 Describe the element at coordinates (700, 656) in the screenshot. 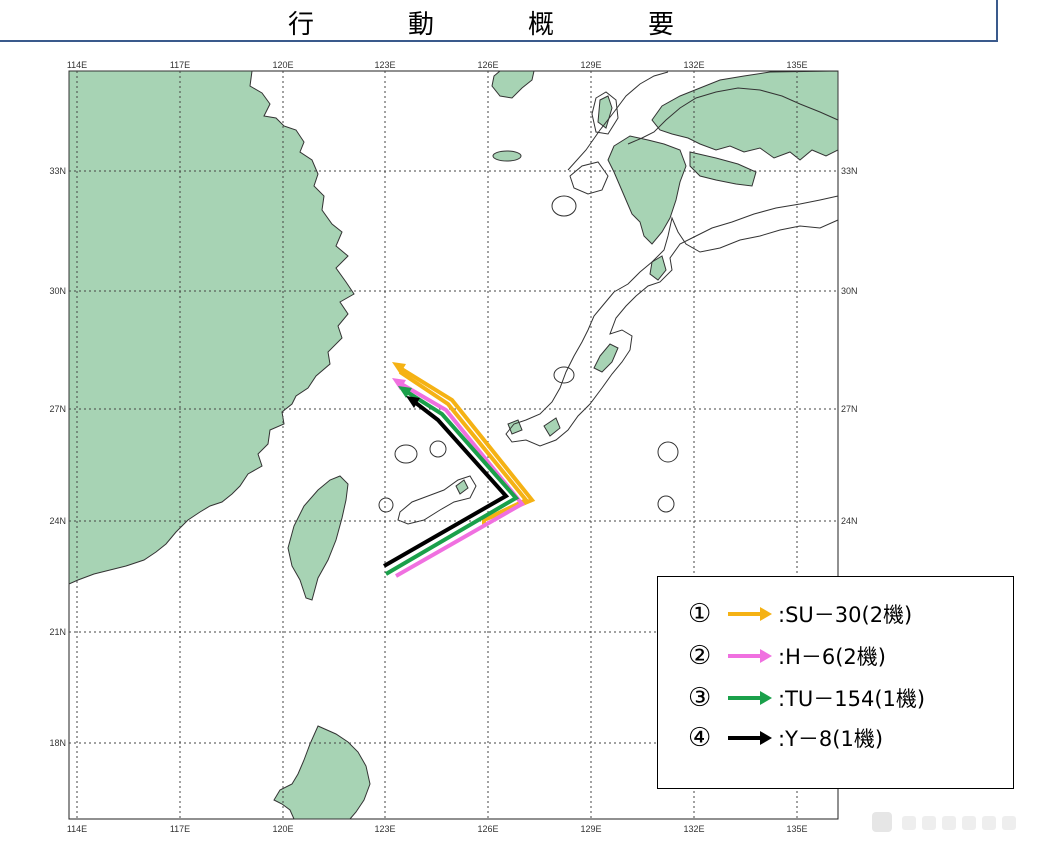

I see `legend-number: ②` at that location.